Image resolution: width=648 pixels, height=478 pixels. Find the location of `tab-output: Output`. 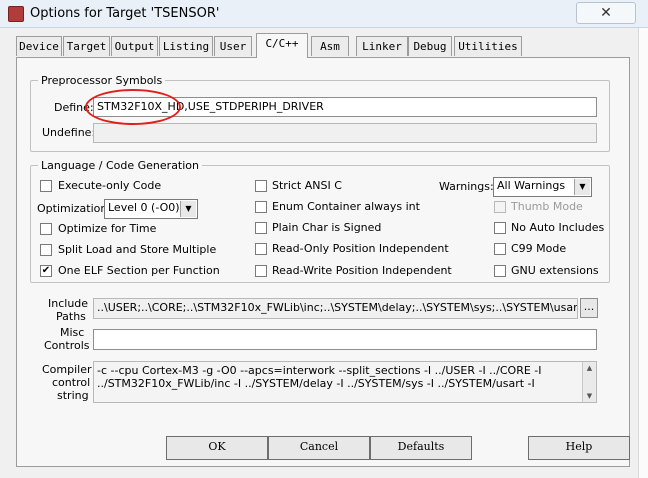

tab-output: Output is located at coordinates (134, 46).